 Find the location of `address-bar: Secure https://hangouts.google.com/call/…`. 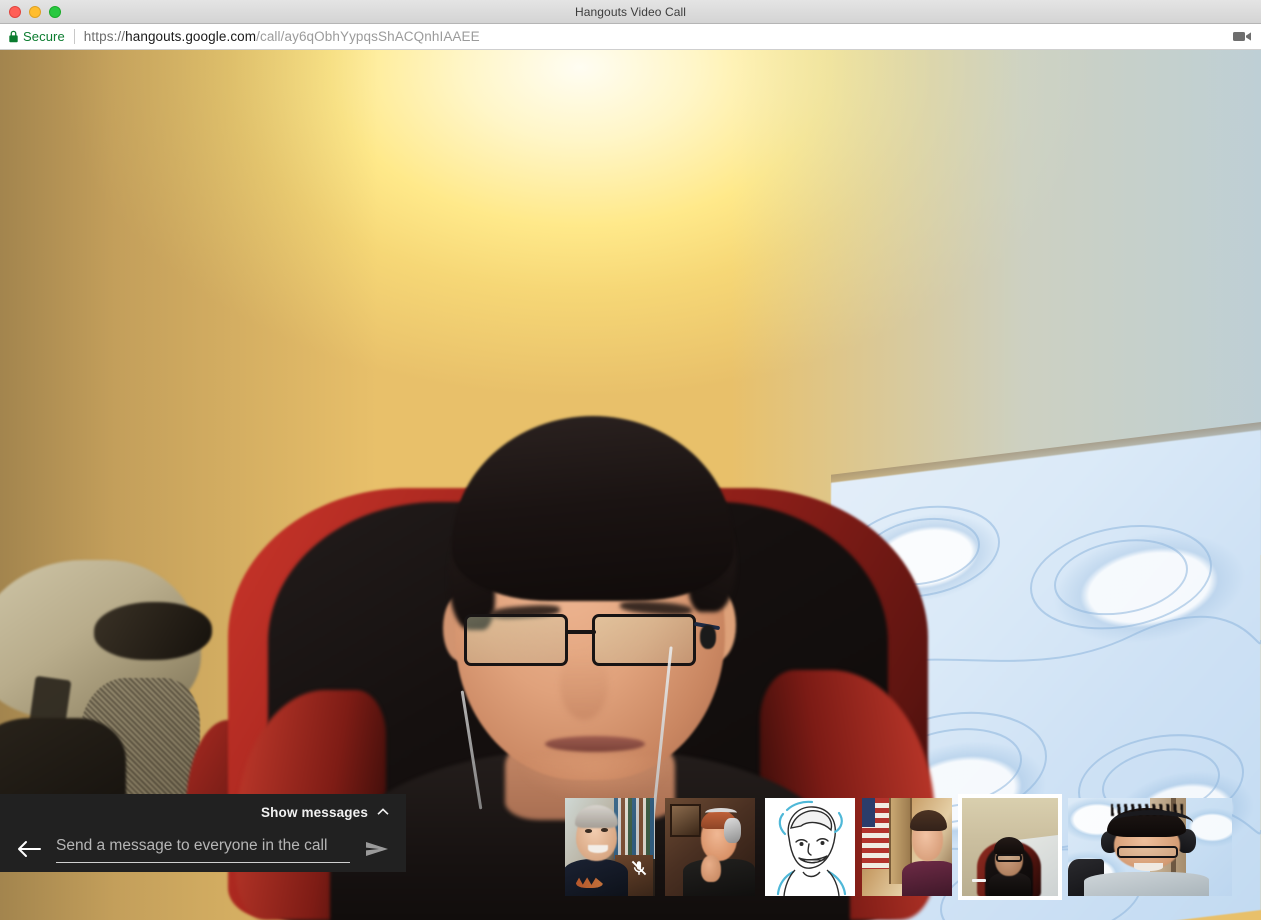

address-bar: Secure https://hangouts.google.com/call/… is located at coordinates (630, 37).